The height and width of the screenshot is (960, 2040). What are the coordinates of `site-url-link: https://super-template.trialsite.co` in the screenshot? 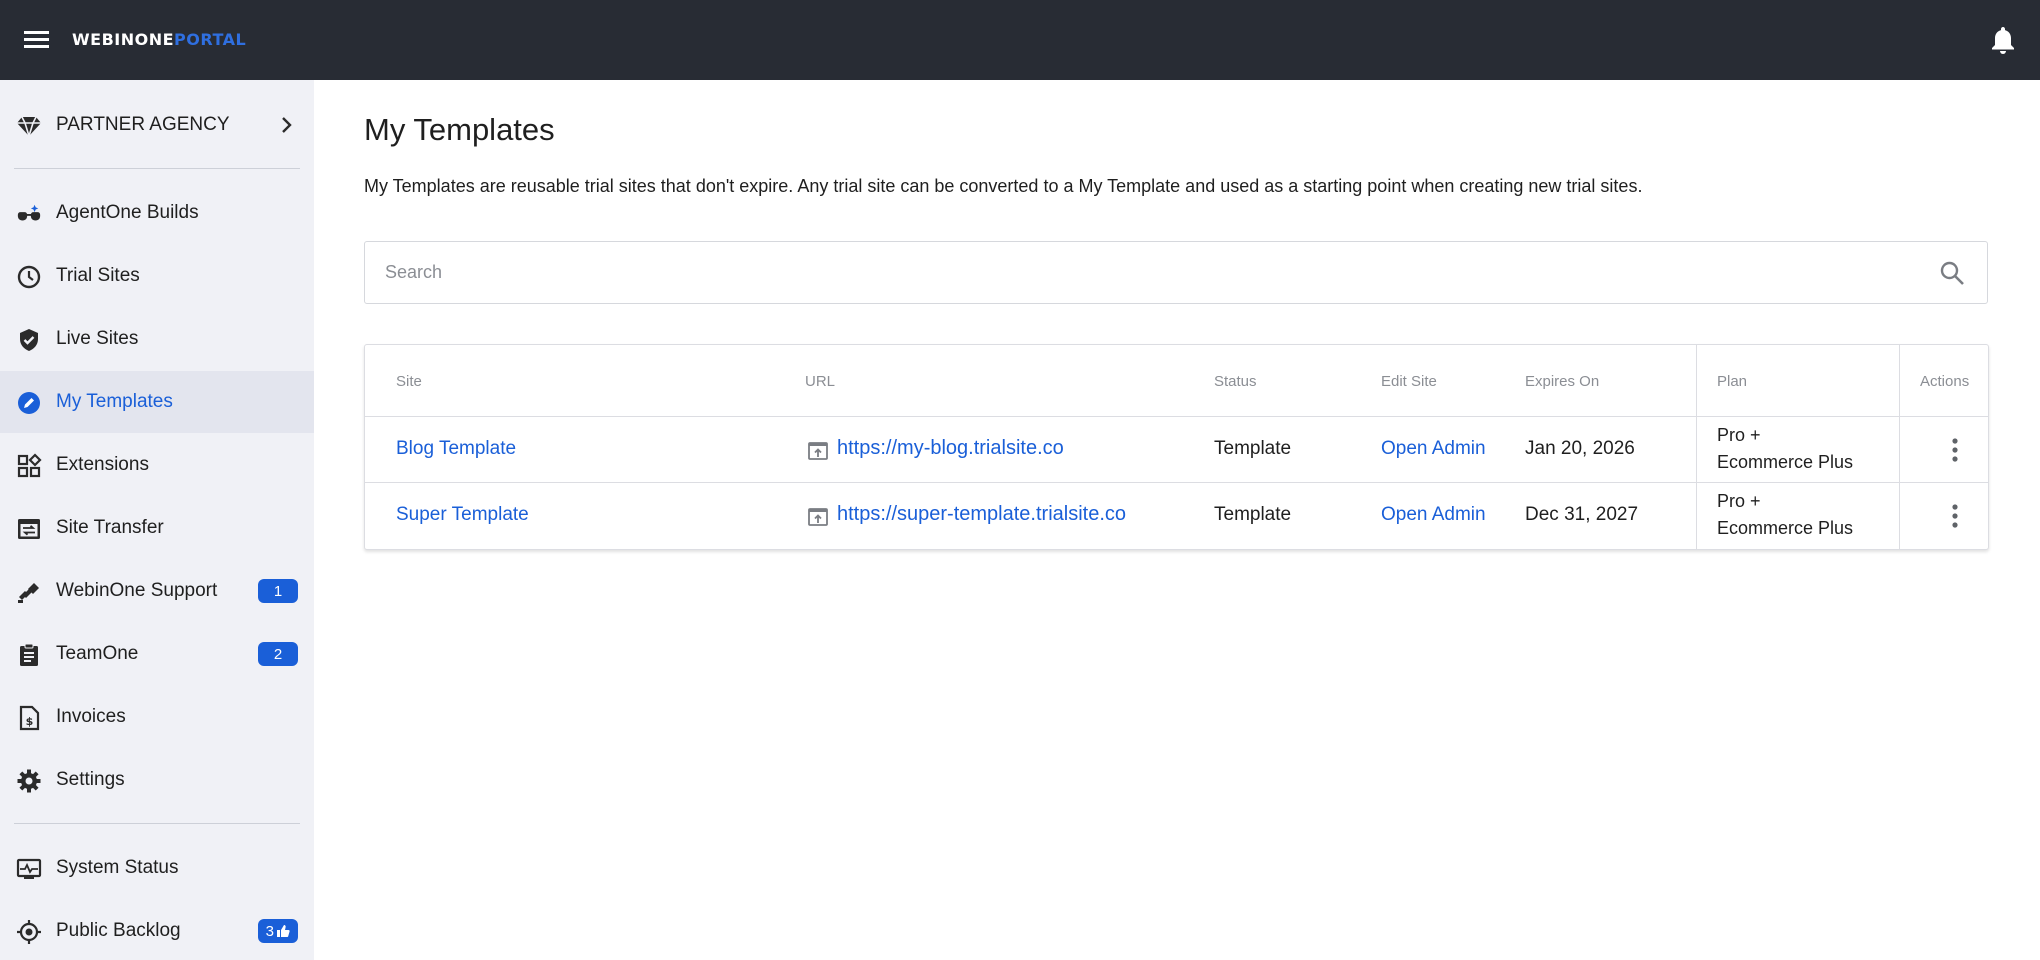 It's located at (981, 514).